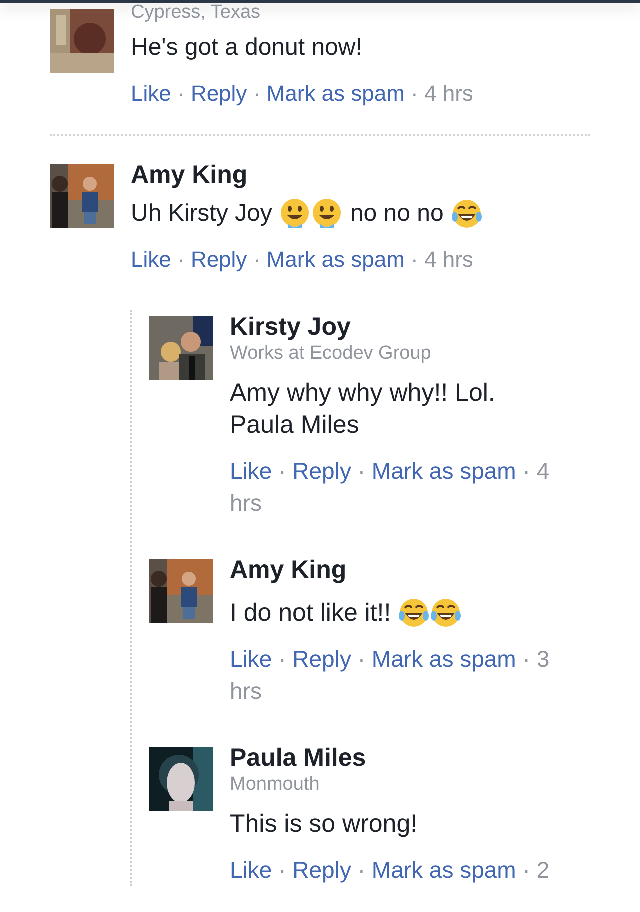  I want to click on author-name: Paula Miles, so click(395, 758).